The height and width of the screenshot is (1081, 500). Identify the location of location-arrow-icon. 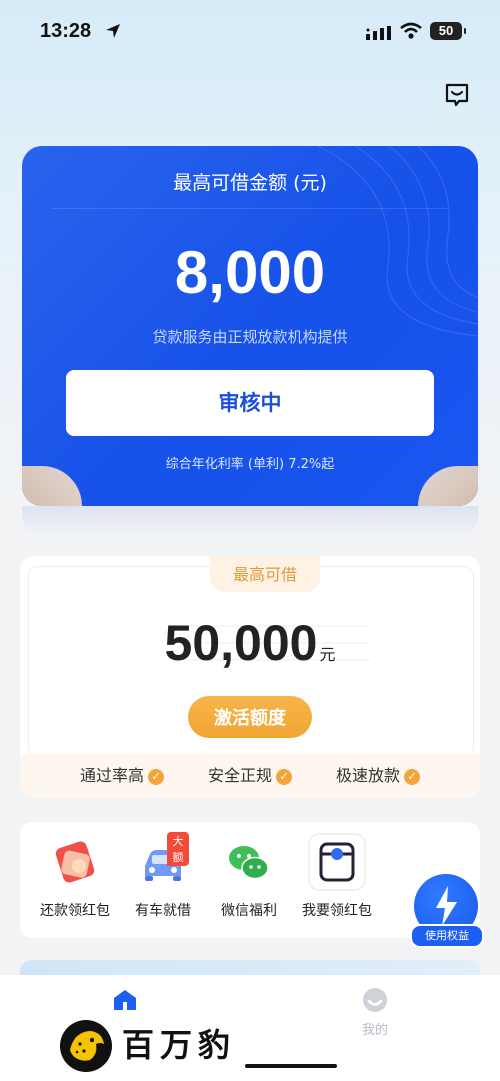
(113, 31).